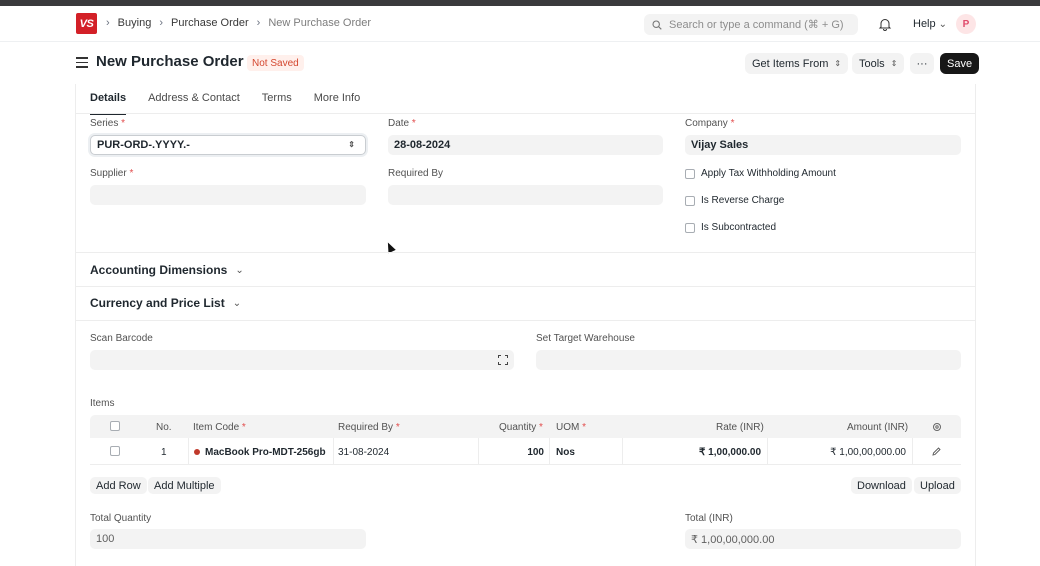 This screenshot has height=566, width=1040. Describe the element at coordinates (885, 24) in the screenshot. I see `bell-icon` at that location.